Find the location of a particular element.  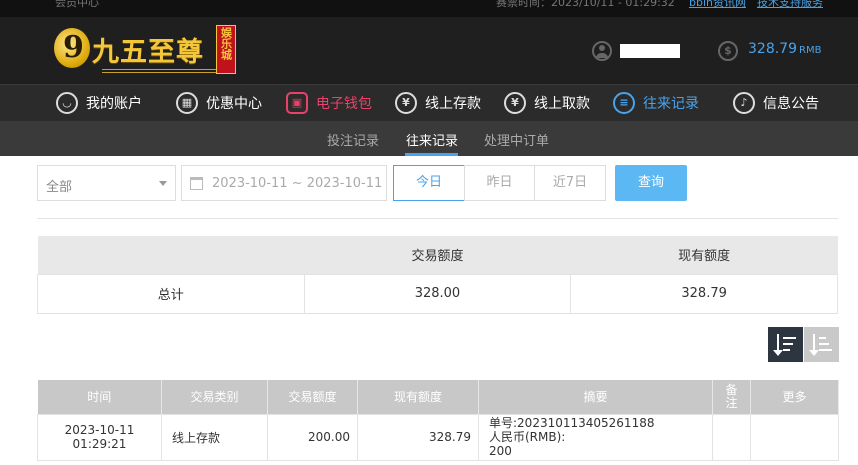

col-header-remark: 备注 is located at coordinates (731, 397).